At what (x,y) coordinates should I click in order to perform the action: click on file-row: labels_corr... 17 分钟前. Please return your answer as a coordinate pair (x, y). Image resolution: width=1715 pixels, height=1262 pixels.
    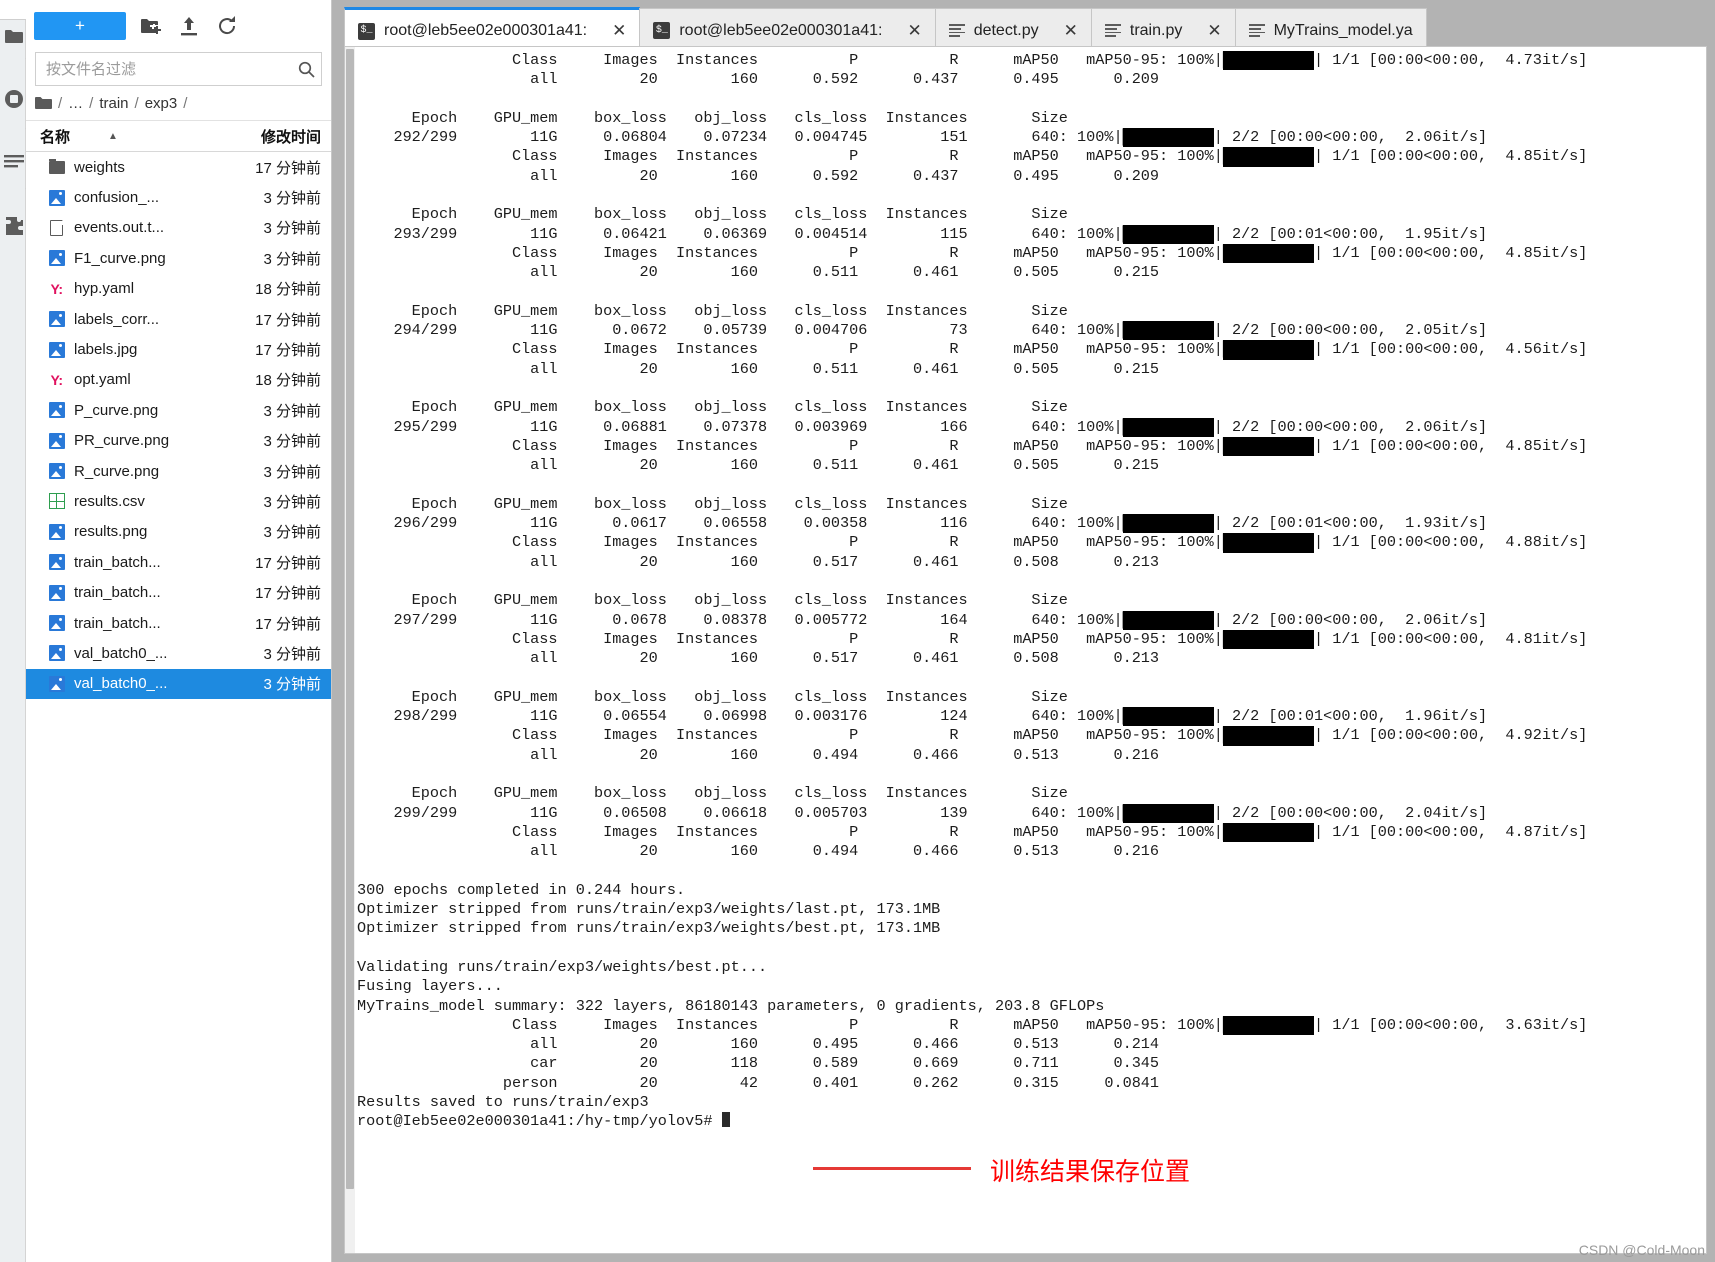
    Looking at the image, I should click on (178, 319).